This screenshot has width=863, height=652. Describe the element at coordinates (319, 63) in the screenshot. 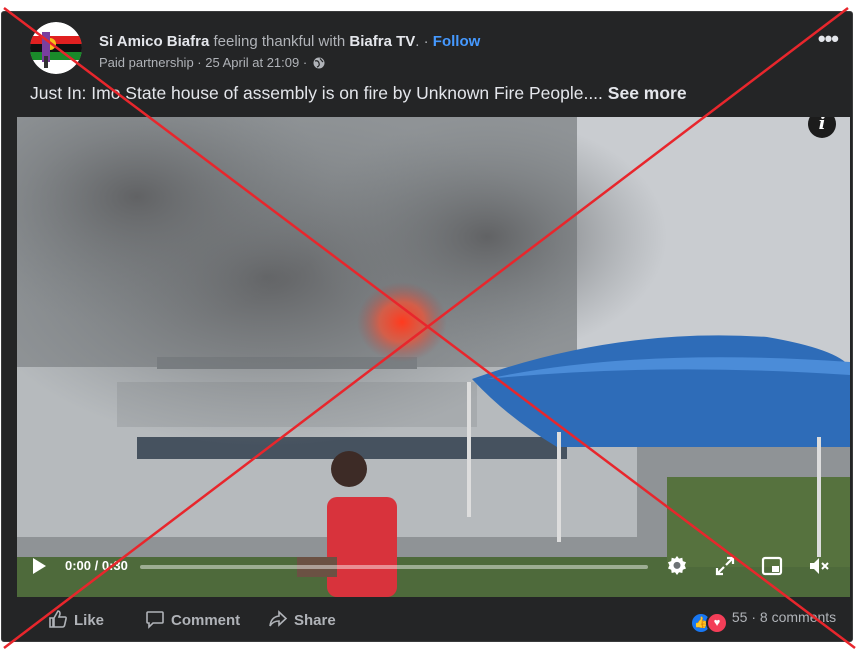

I see `globe-icon` at that location.